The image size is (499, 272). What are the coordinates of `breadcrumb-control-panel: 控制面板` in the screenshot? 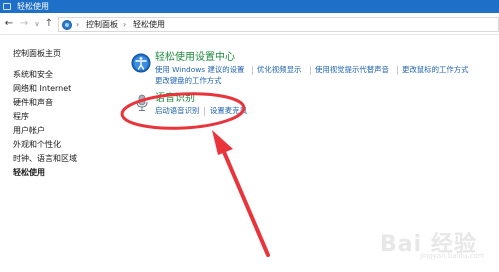 It's located at (102, 24).